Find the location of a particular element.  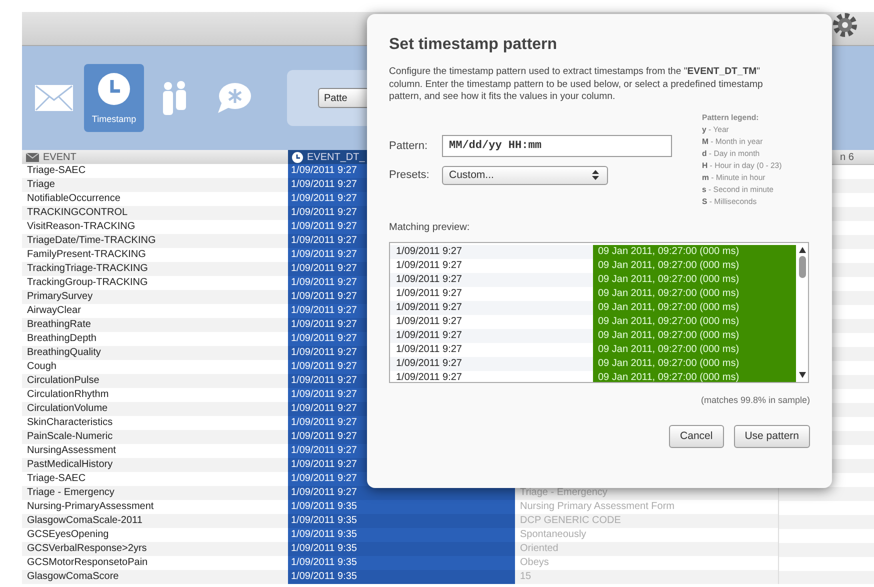

table-cell: Triage - Emergency is located at coordinates (155, 493).